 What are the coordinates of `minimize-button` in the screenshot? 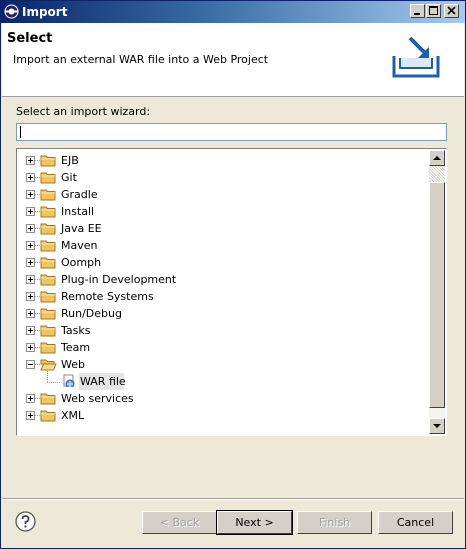 It's located at (417, 11).